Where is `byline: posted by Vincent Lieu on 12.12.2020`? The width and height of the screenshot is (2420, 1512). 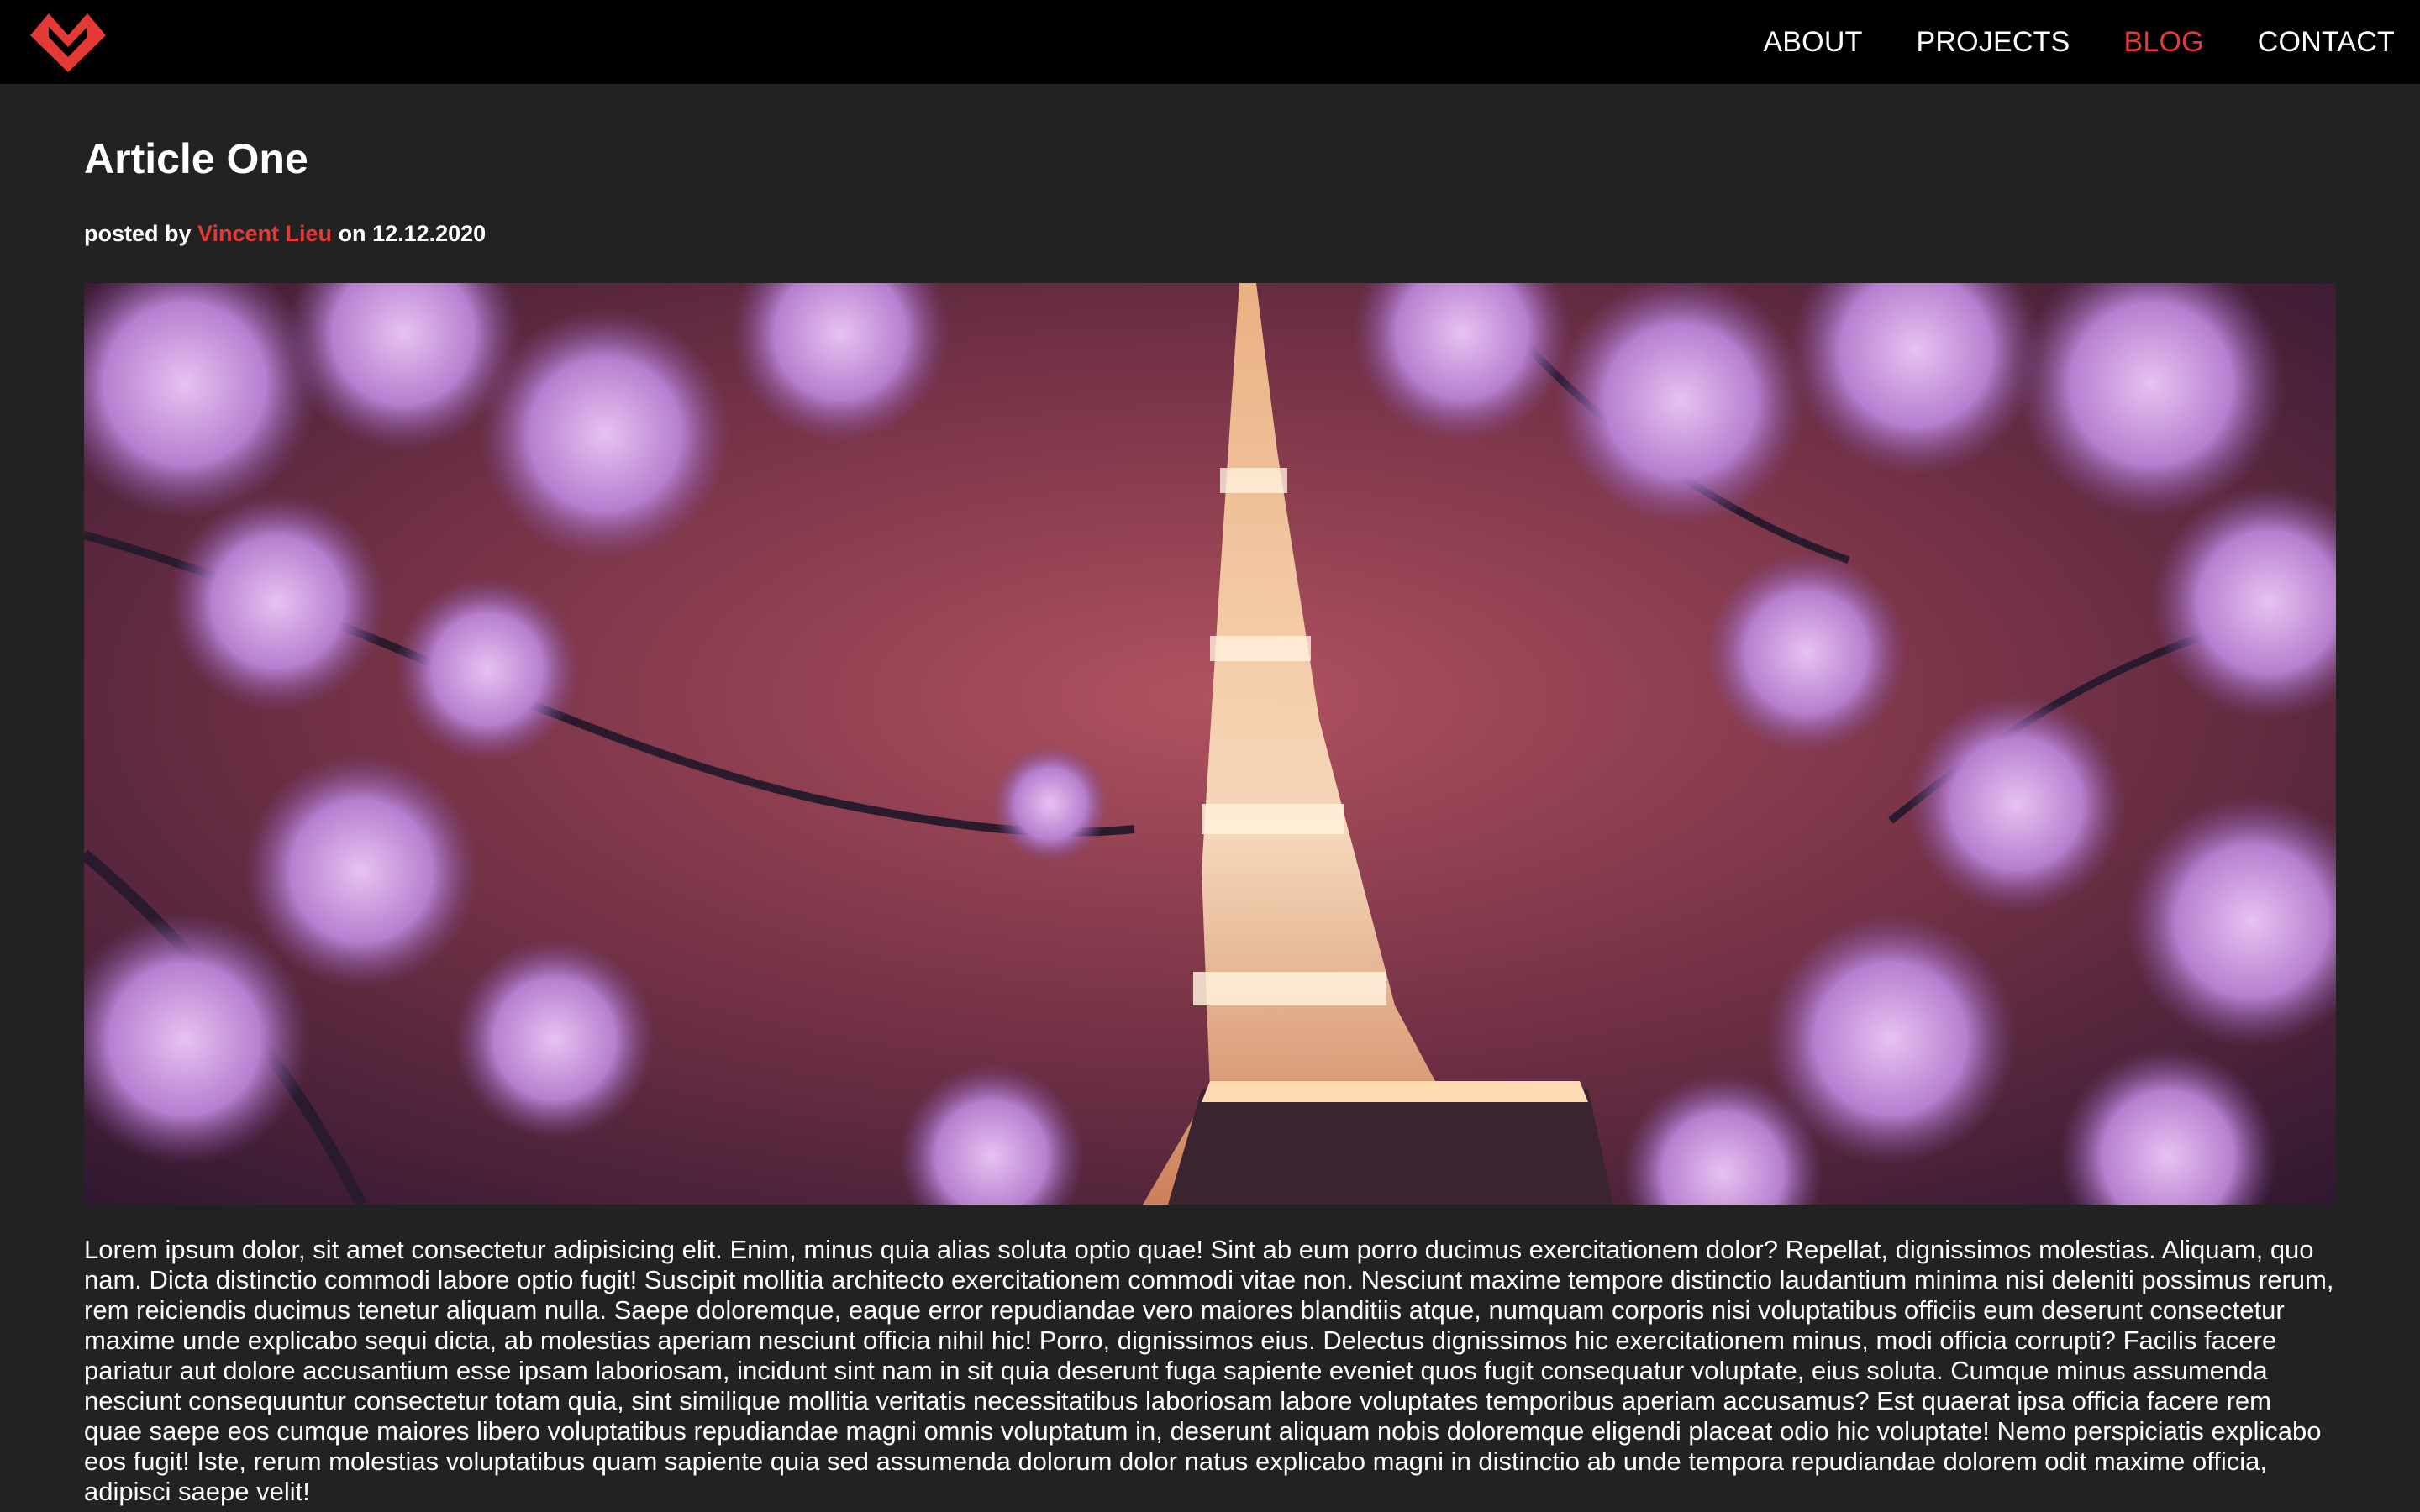
byline: posted by Vincent Lieu on 12.12.2020 is located at coordinates (285, 233).